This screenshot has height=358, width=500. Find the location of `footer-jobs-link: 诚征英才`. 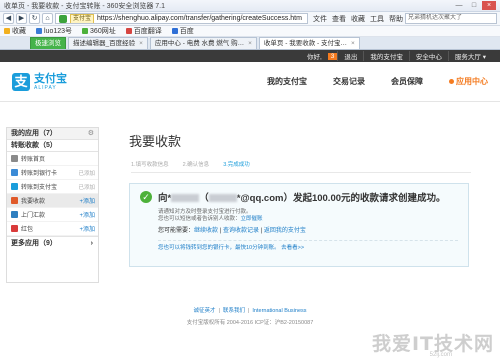

footer-jobs-link: 诚征英才 is located at coordinates (204, 311).